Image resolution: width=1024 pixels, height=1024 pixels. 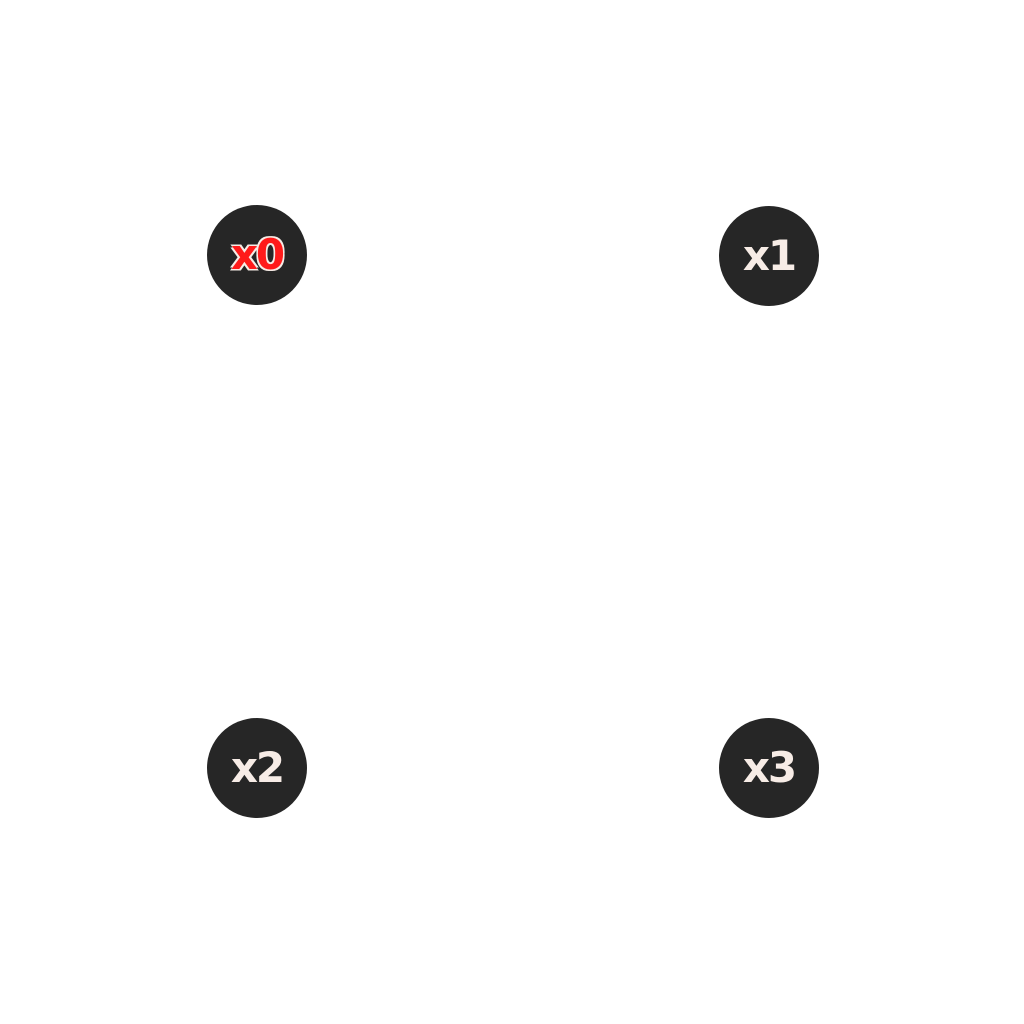 I want to click on multiplier-label: x3, so click(x=769, y=767).